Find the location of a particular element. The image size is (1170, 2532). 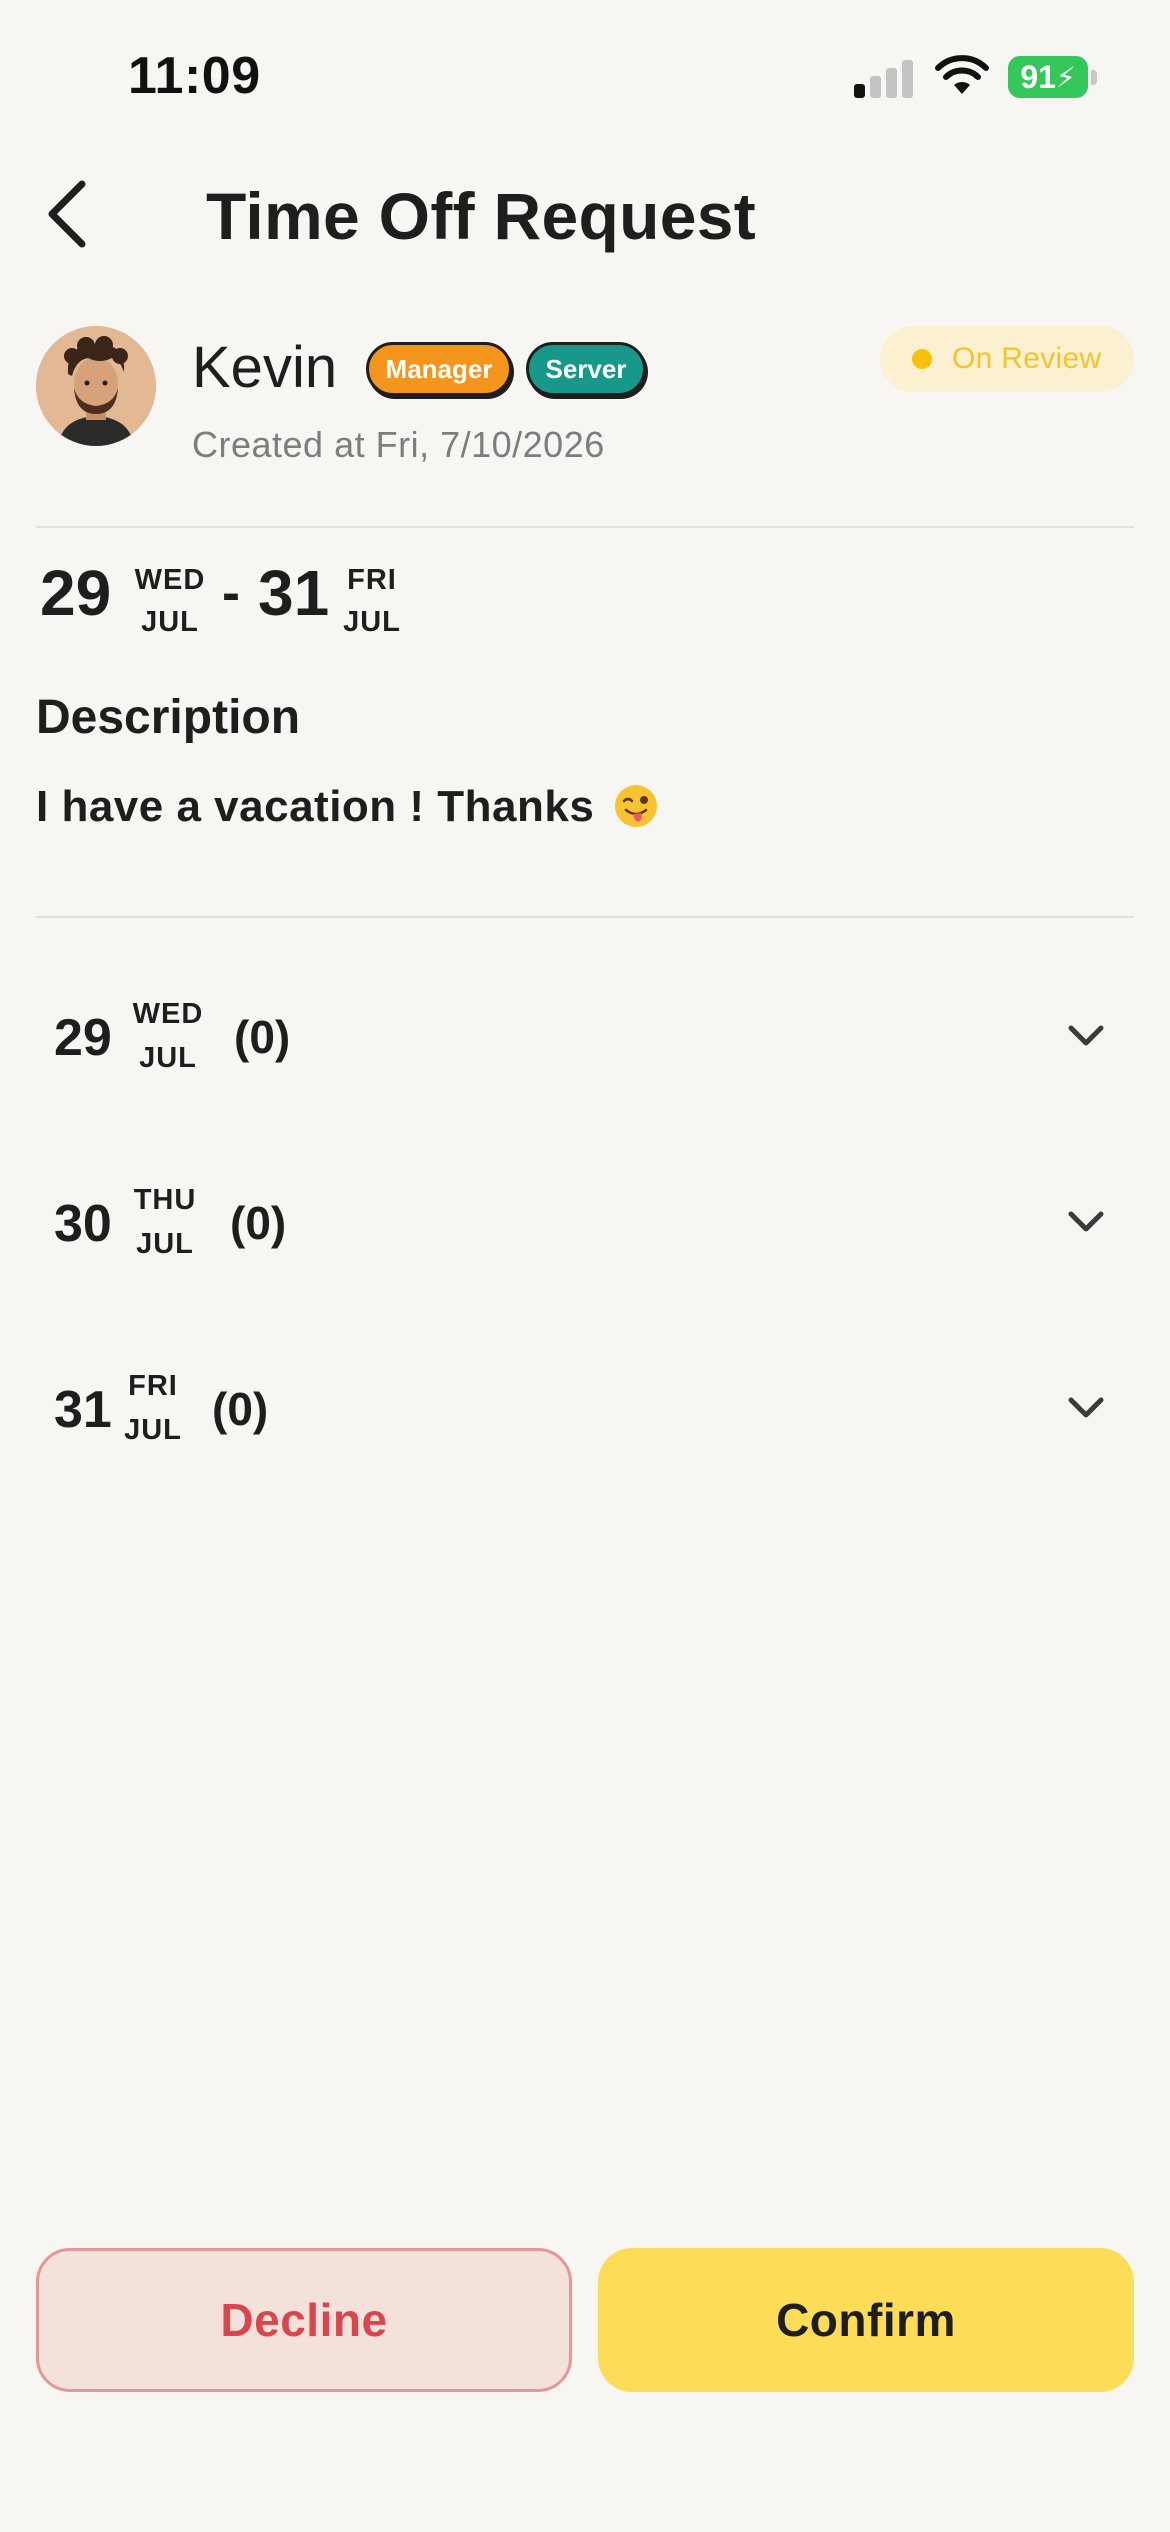

confirm-button: Confirm is located at coordinates (866, 2320).